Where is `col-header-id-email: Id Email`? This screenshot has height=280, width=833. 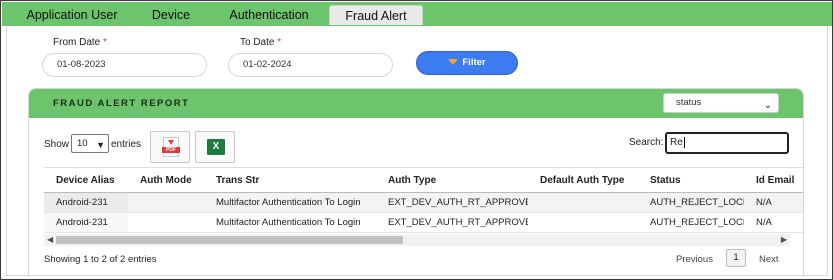 col-header-id-email: Id Email is located at coordinates (773, 180).